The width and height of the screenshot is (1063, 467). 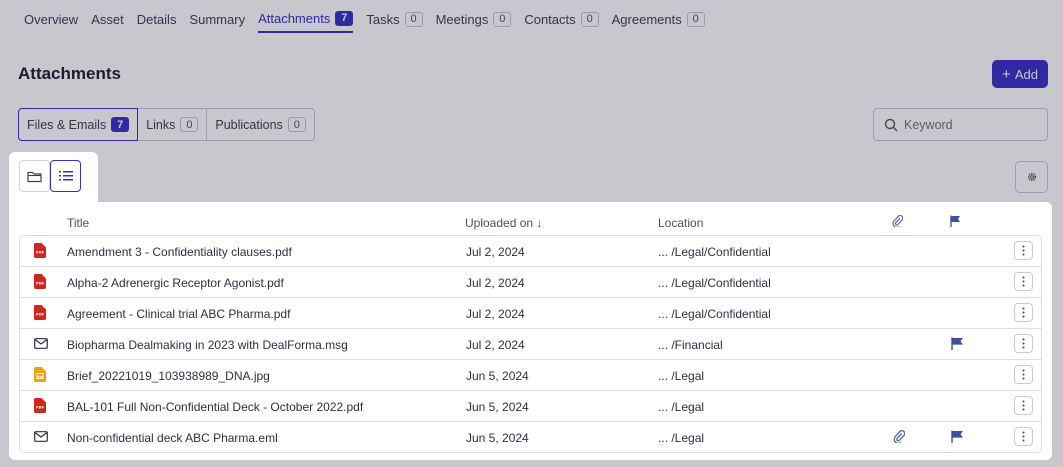 I want to click on image-icon, so click(x=40, y=376).